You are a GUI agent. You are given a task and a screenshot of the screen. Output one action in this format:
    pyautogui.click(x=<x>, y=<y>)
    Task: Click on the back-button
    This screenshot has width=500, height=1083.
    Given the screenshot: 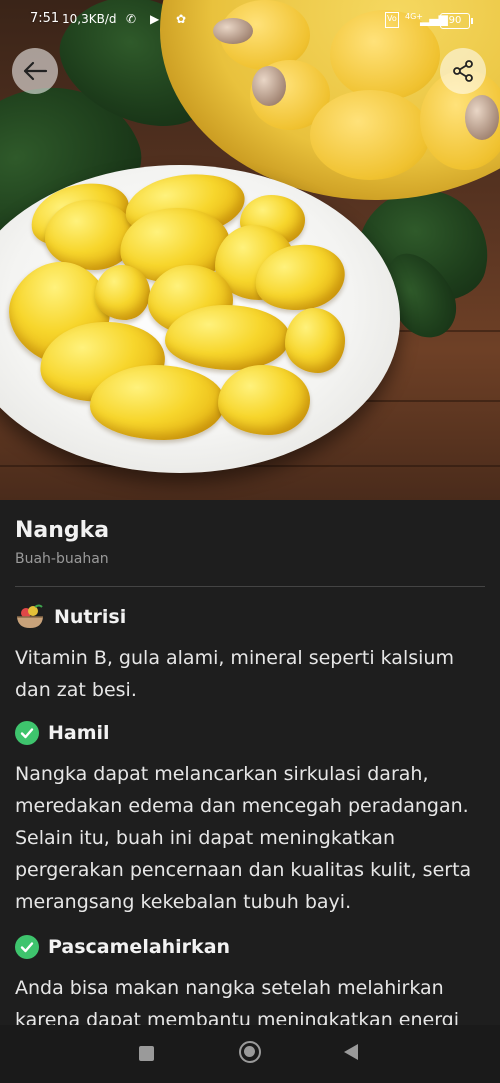 What is the action you would take?
    pyautogui.click(x=35, y=71)
    